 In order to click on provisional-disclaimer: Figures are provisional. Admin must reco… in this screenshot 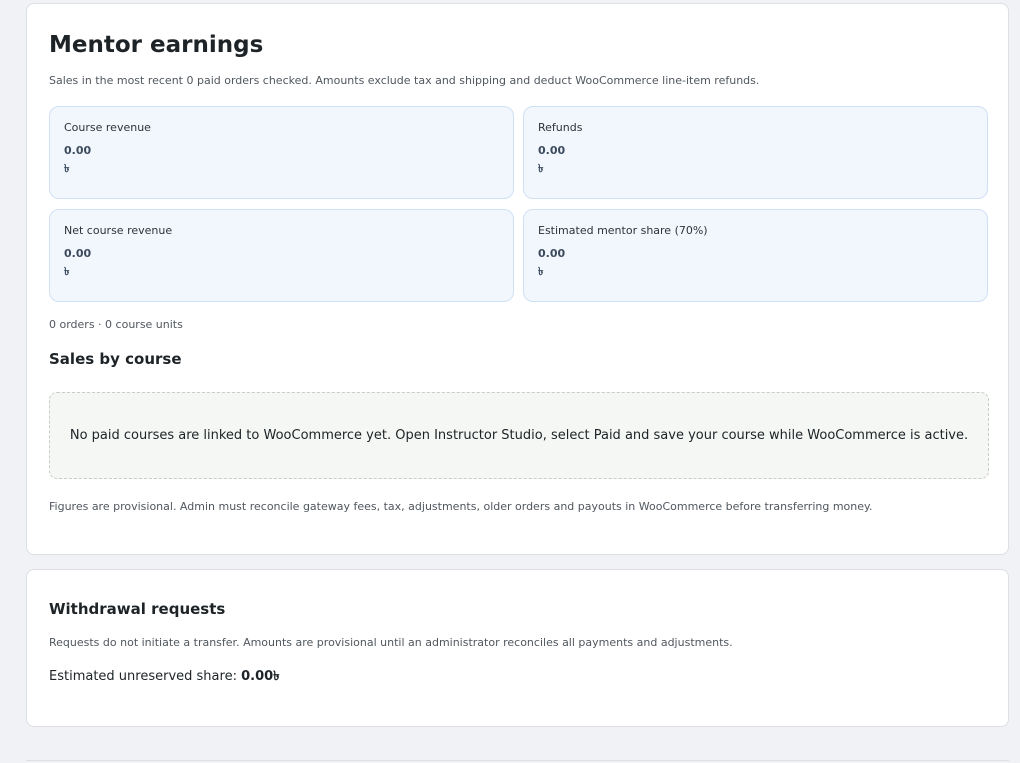, I will do `click(461, 506)`.